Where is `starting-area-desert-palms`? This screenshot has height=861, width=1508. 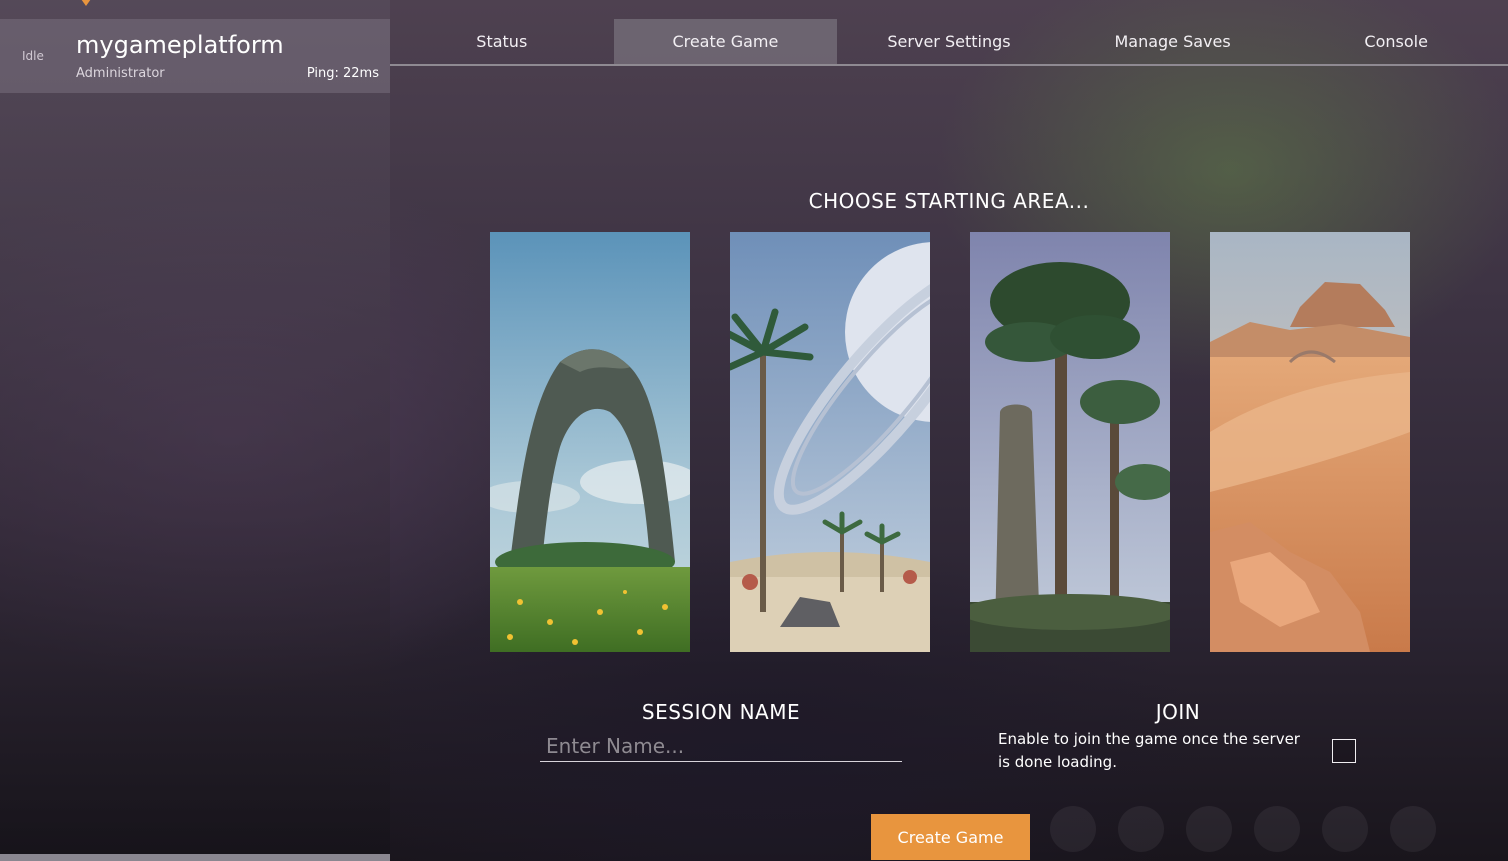 starting-area-desert-palms is located at coordinates (830, 442).